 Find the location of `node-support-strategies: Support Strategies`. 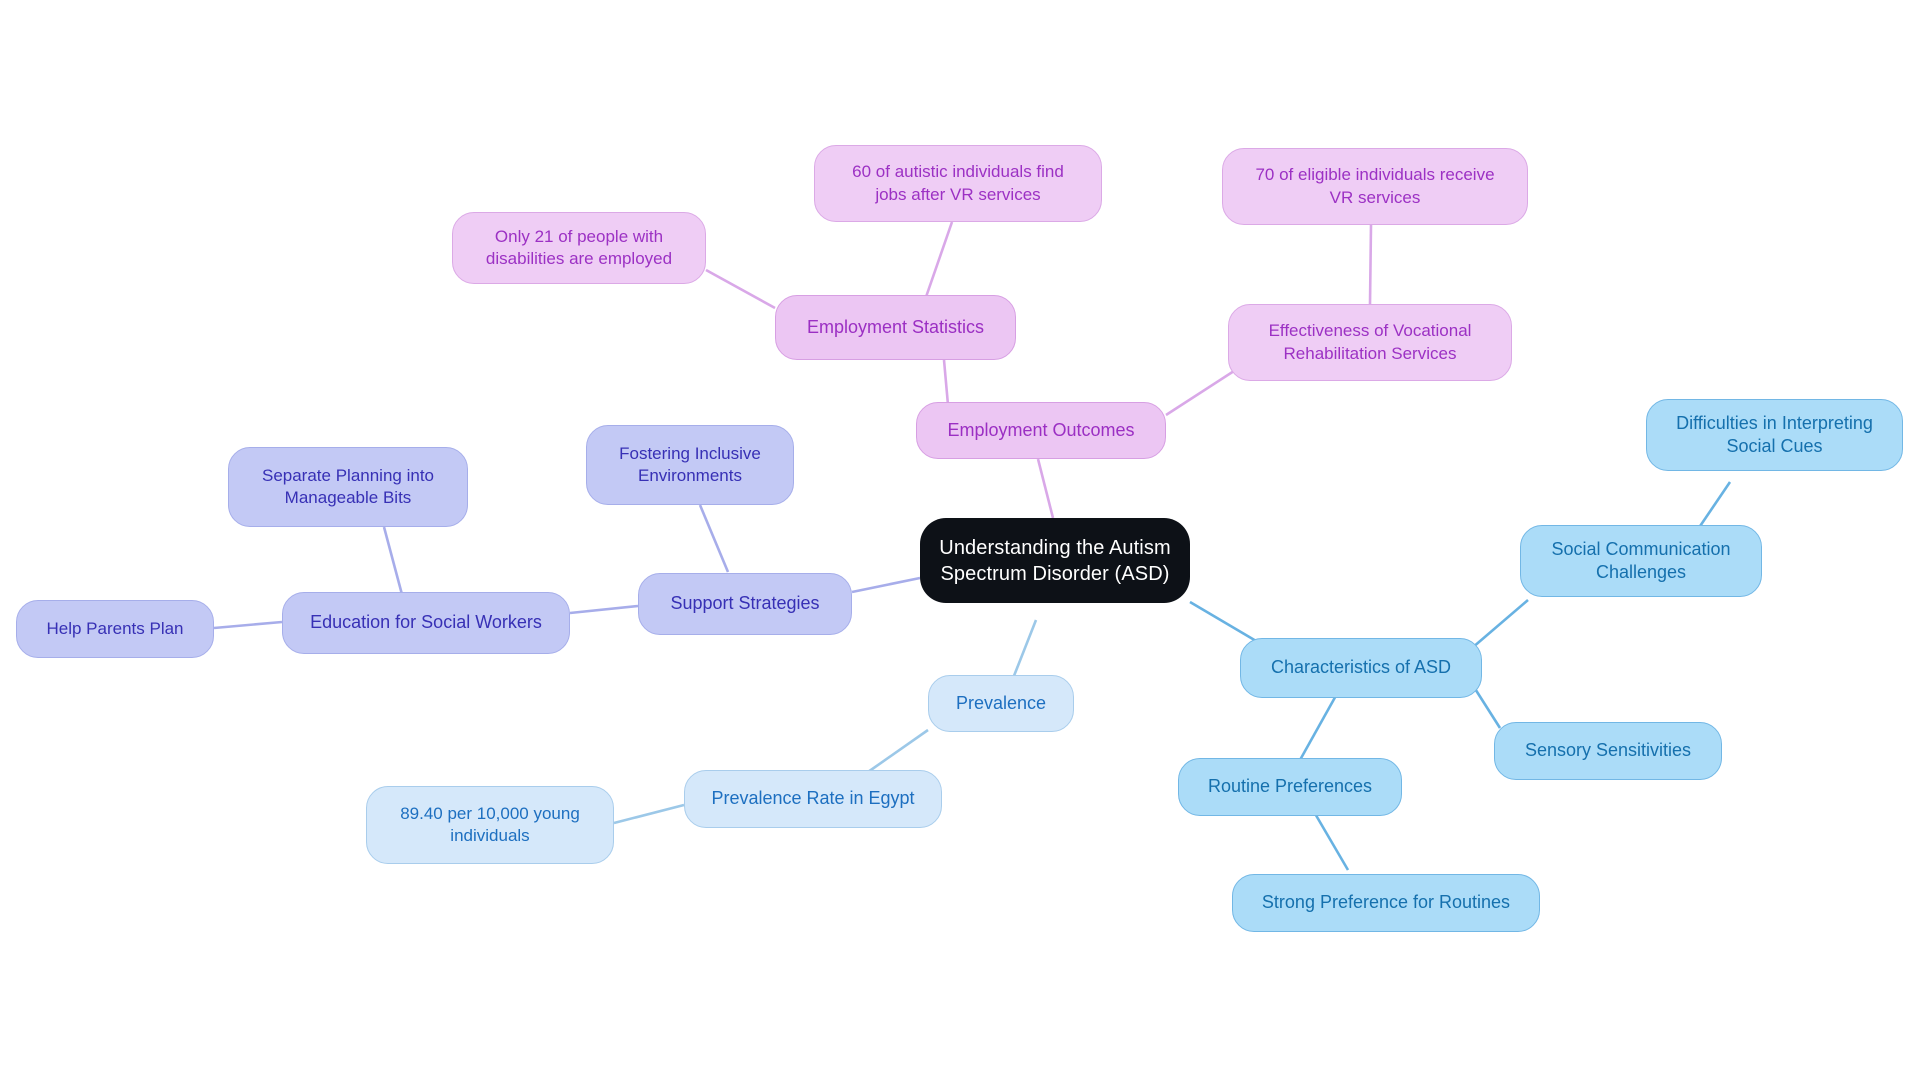

node-support-strategies: Support Strategies is located at coordinates (745, 604).